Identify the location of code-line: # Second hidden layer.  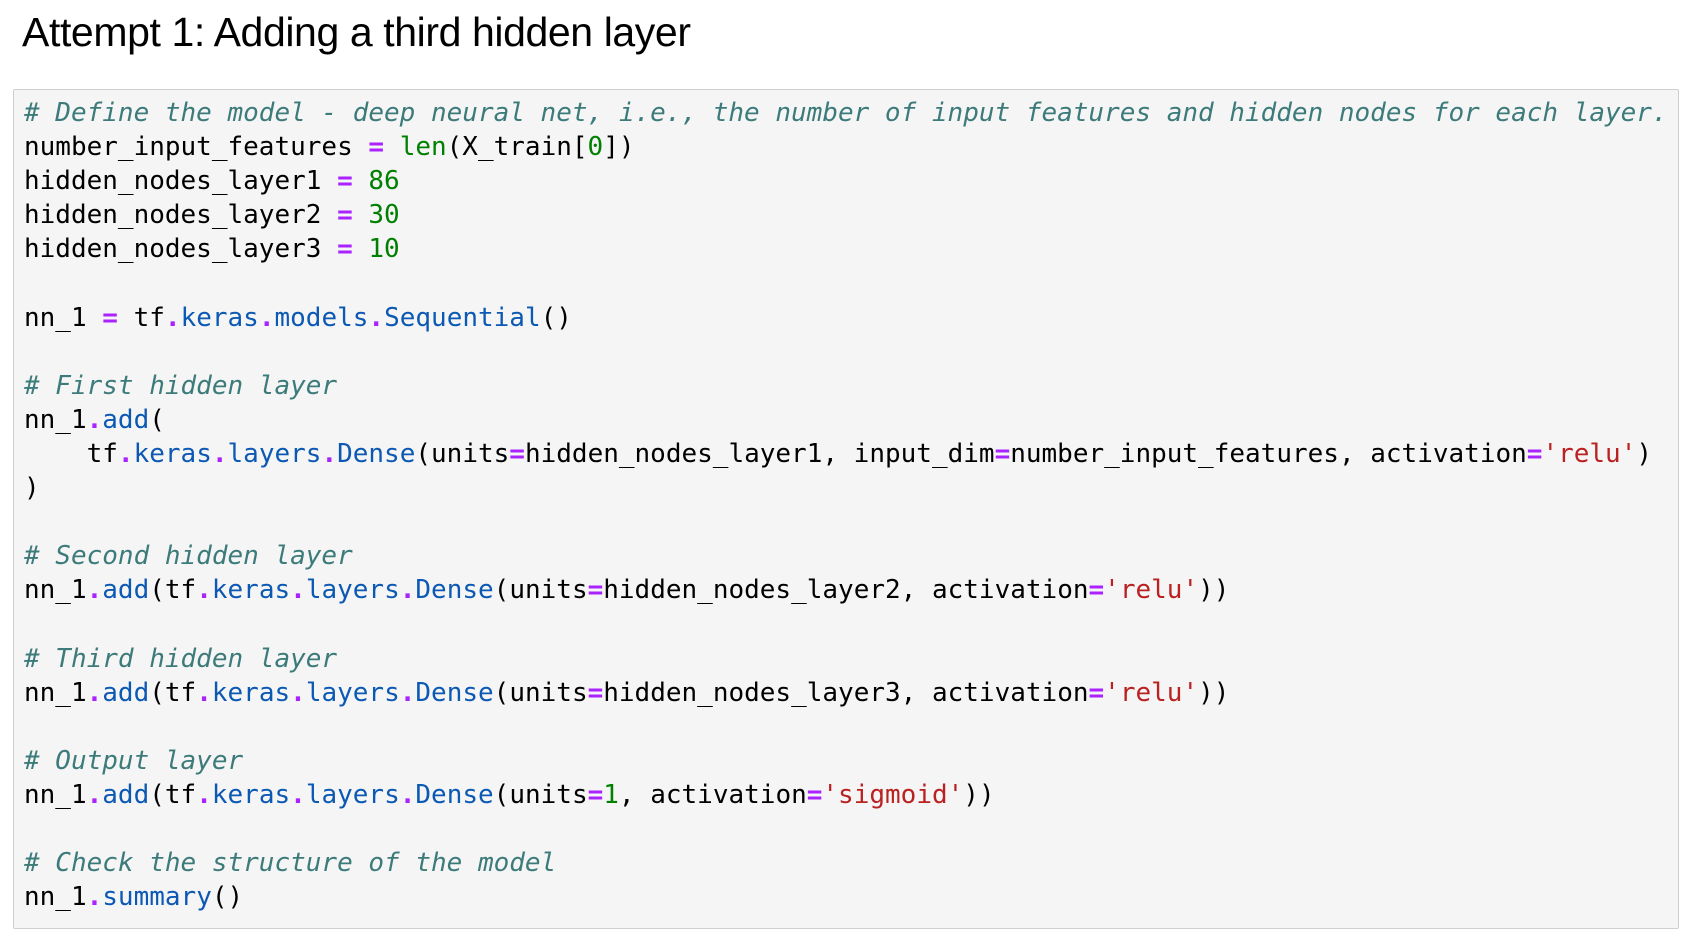
(846, 556).